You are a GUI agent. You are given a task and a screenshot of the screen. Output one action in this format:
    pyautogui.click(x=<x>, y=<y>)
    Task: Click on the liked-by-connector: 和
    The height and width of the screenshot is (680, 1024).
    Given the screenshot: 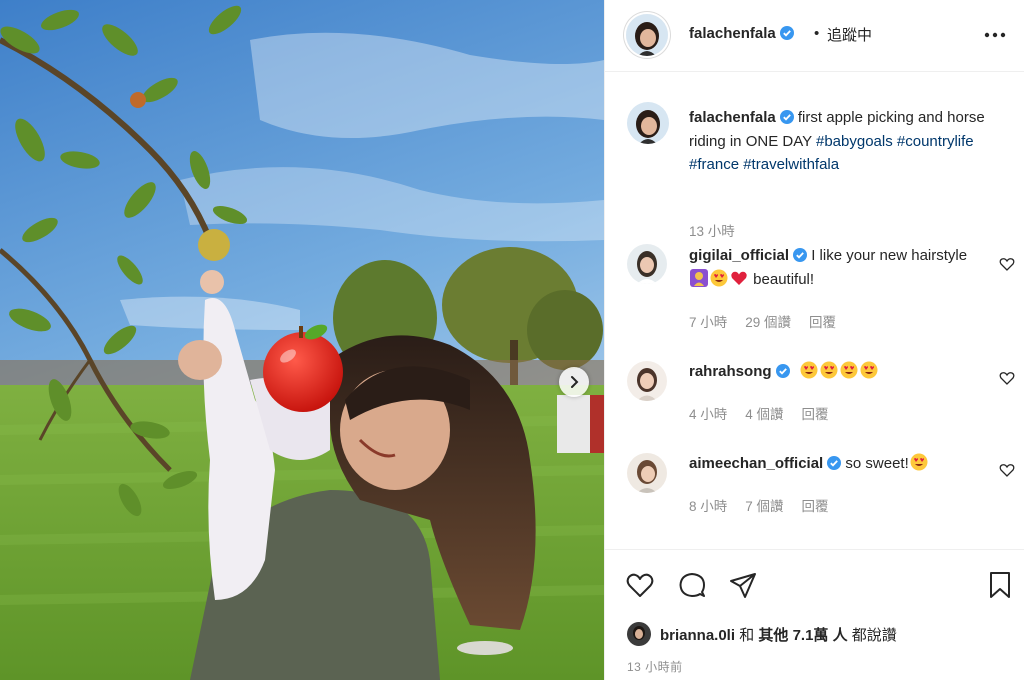 What is the action you would take?
    pyautogui.click(x=747, y=635)
    